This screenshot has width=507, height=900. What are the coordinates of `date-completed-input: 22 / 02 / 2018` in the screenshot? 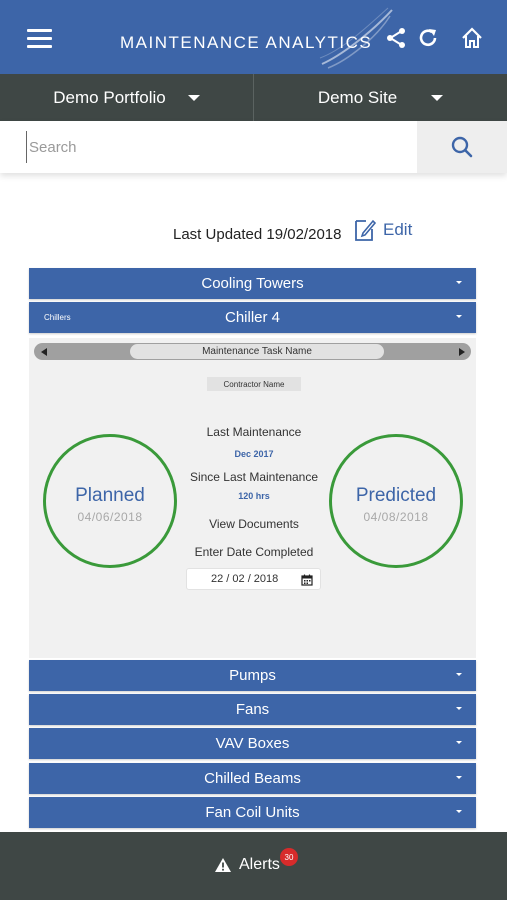 It's located at (253, 579).